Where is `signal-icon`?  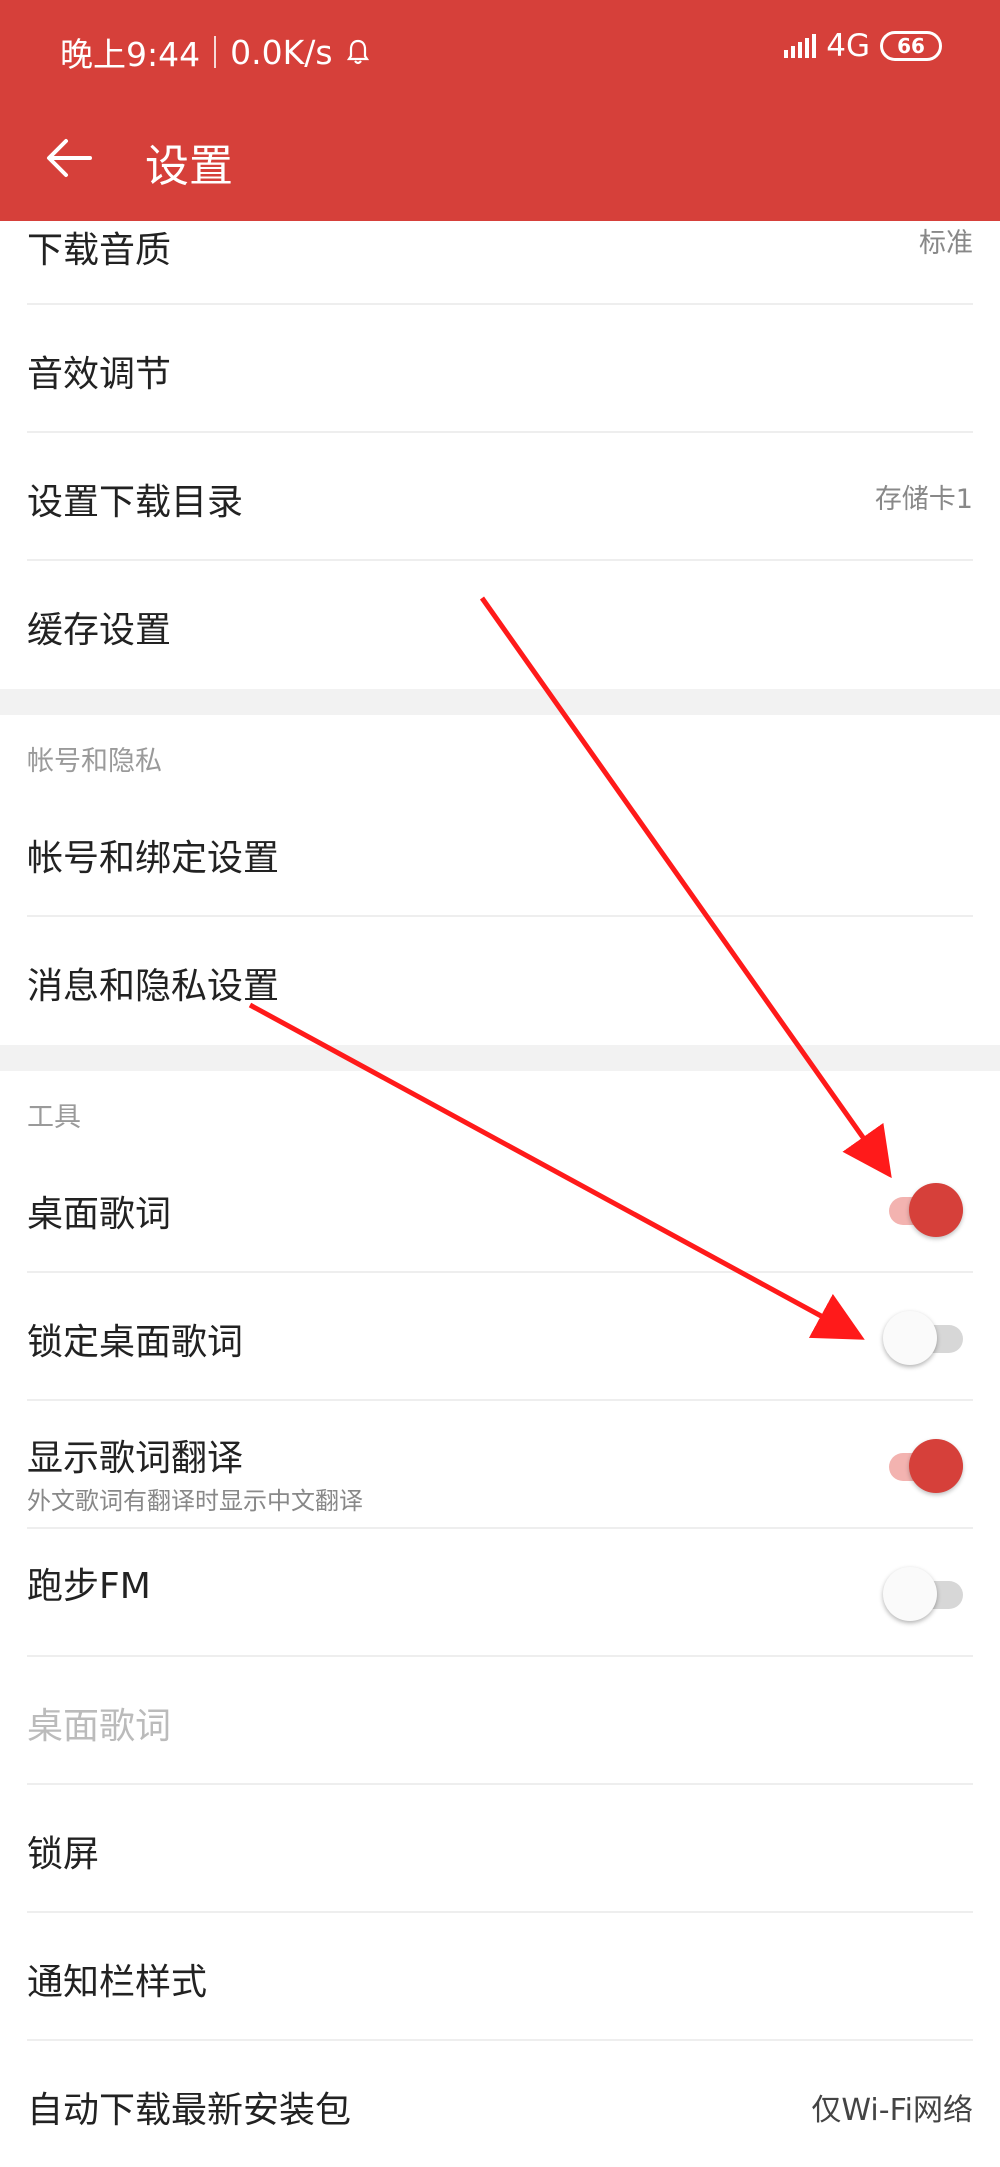 signal-icon is located at coordinates (800, 46).